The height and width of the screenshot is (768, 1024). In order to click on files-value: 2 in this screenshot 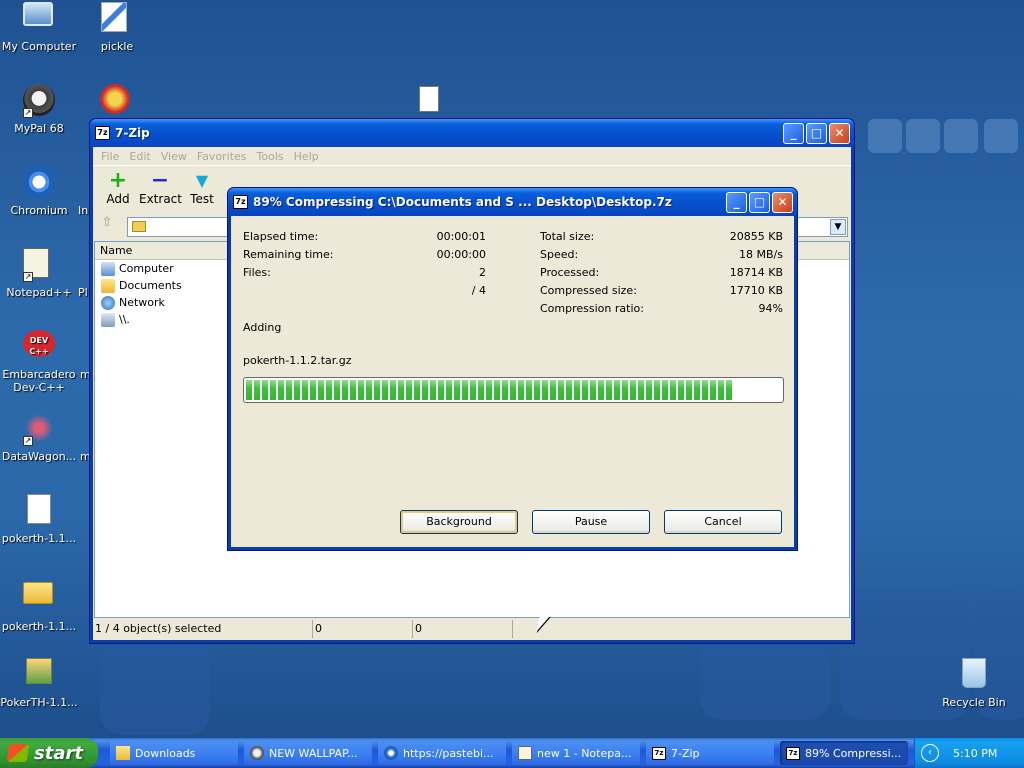, I will do `click(482, 272)`.